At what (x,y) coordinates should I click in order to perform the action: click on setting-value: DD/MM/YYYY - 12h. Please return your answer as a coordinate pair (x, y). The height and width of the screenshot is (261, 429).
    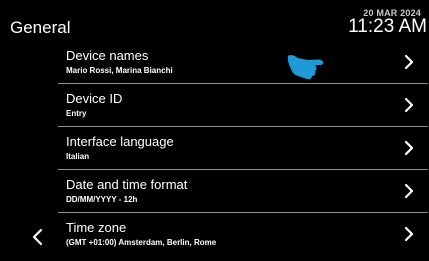
    Looking at the image, I should click on (102, 199).